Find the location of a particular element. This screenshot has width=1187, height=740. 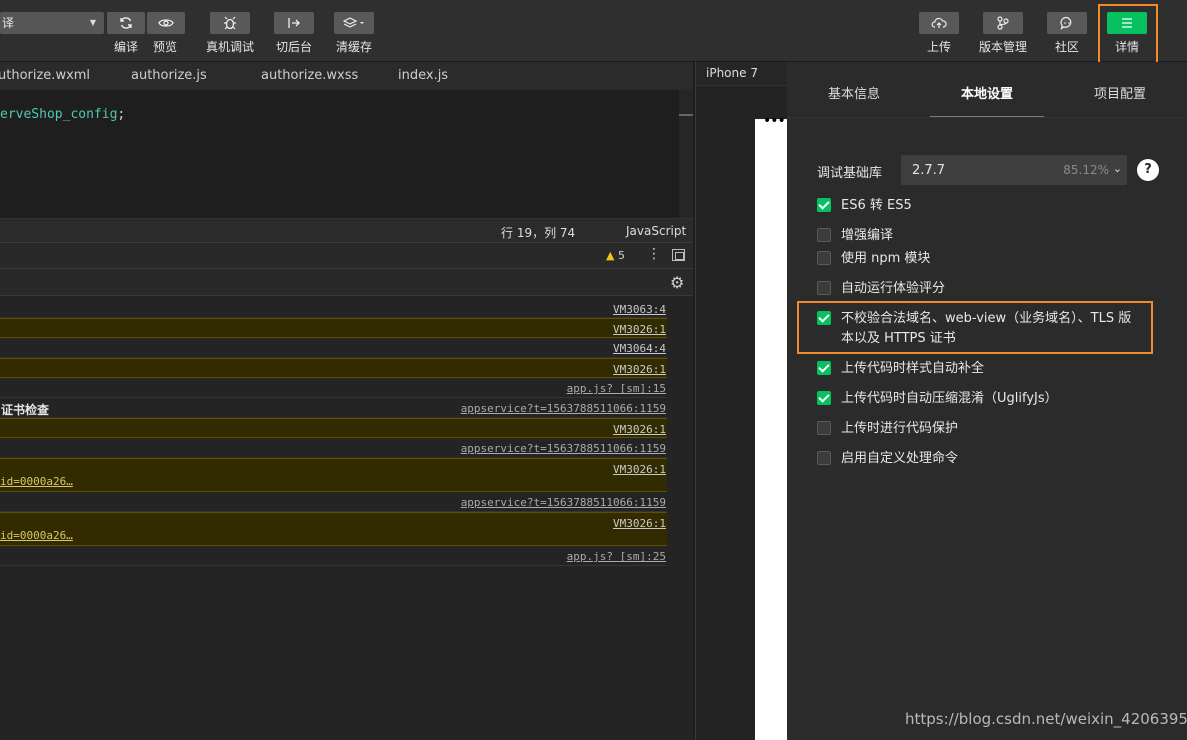

setting-option: 上传时进行代码保护 is located at coordinates (979, 429).